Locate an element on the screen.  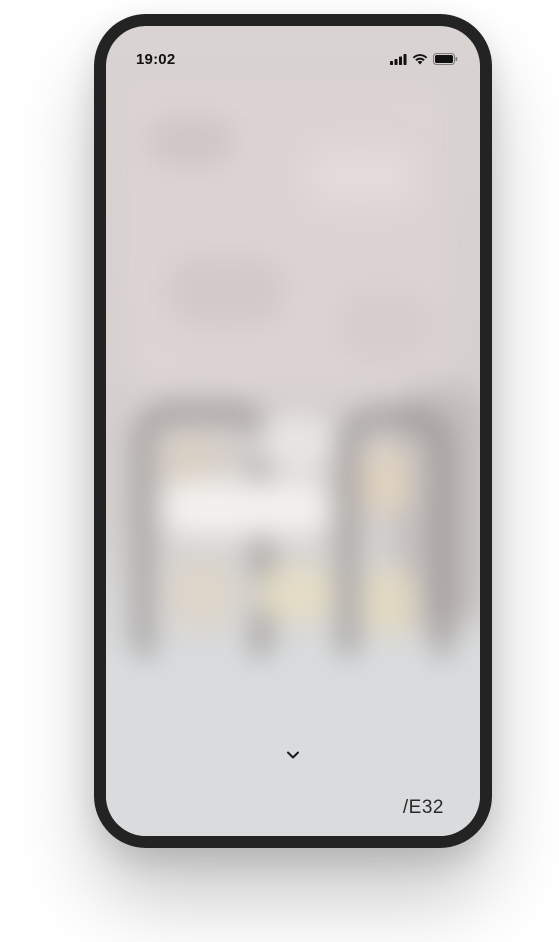
brand-label: /E32 is located at coordinates (423, 807).